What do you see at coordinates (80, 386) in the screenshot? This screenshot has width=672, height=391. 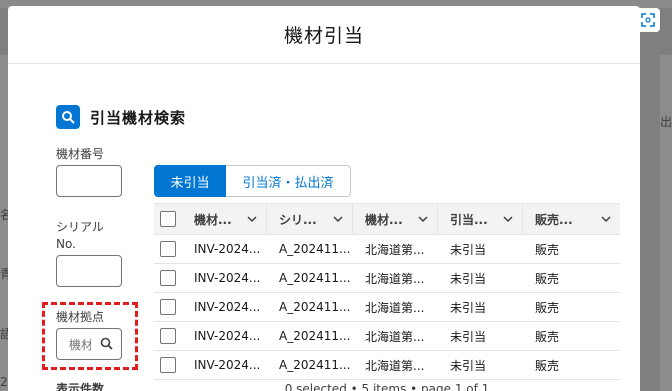 I see `display-count-label: 表示件数` at bounding box center [80, 386].